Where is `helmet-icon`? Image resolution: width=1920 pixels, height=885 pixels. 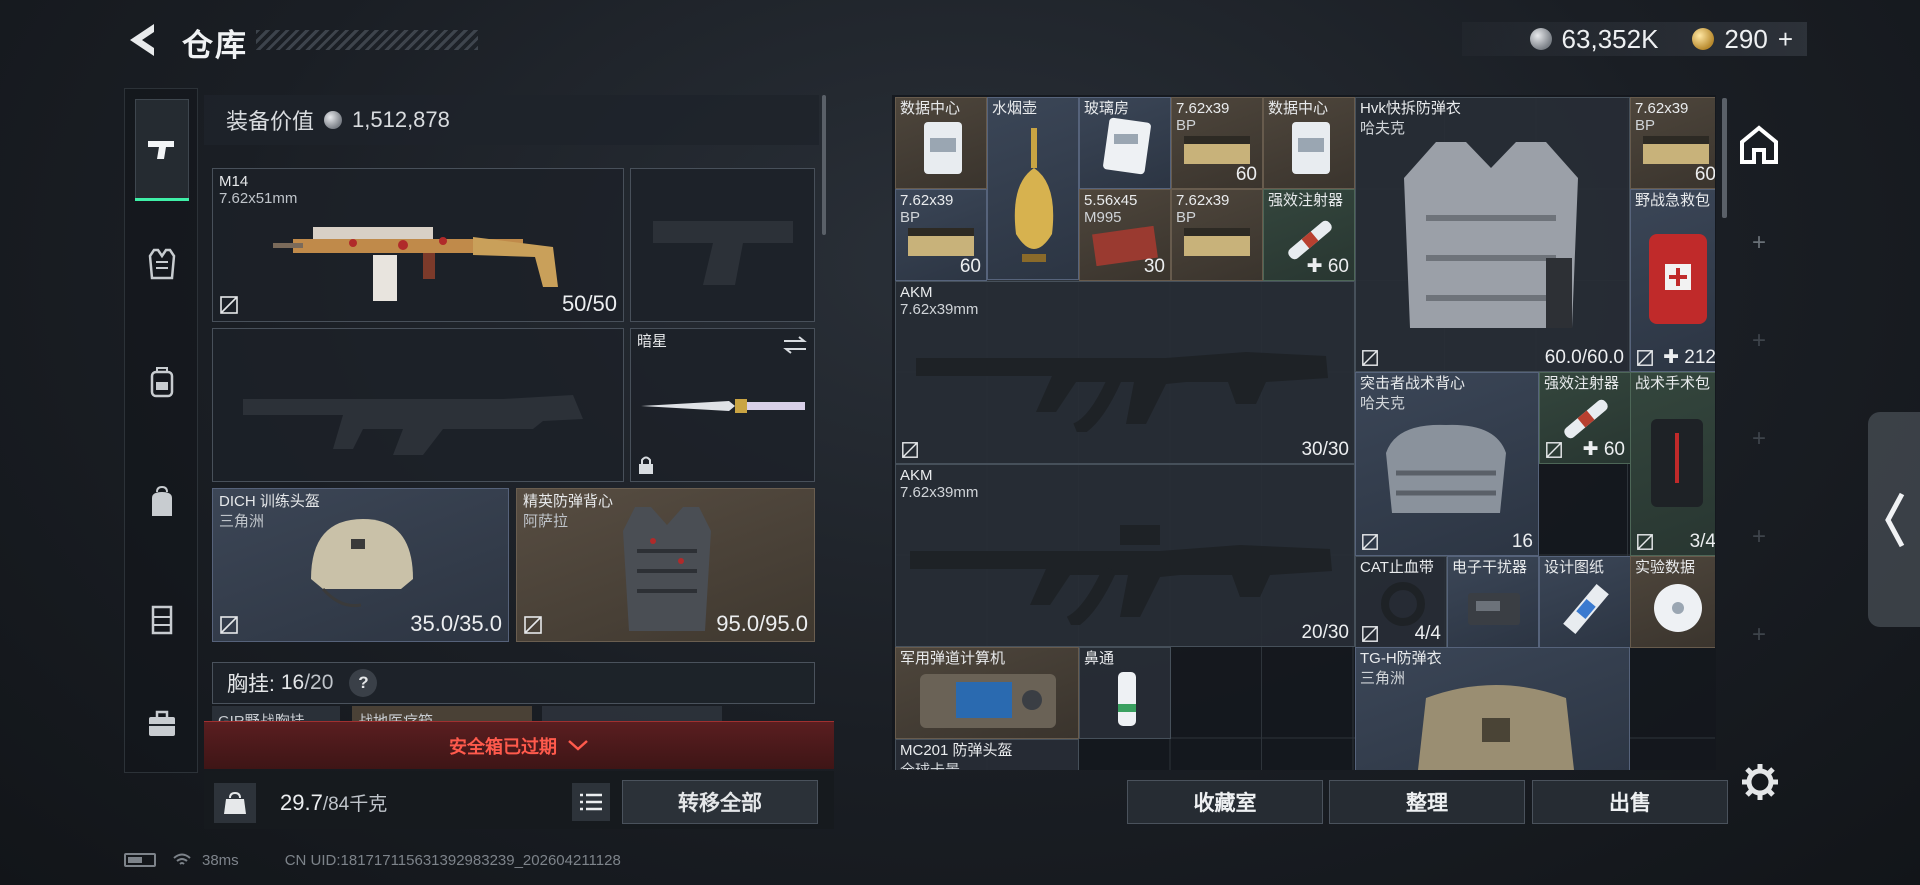
helmet-icon is located at coordinates (362, 563).